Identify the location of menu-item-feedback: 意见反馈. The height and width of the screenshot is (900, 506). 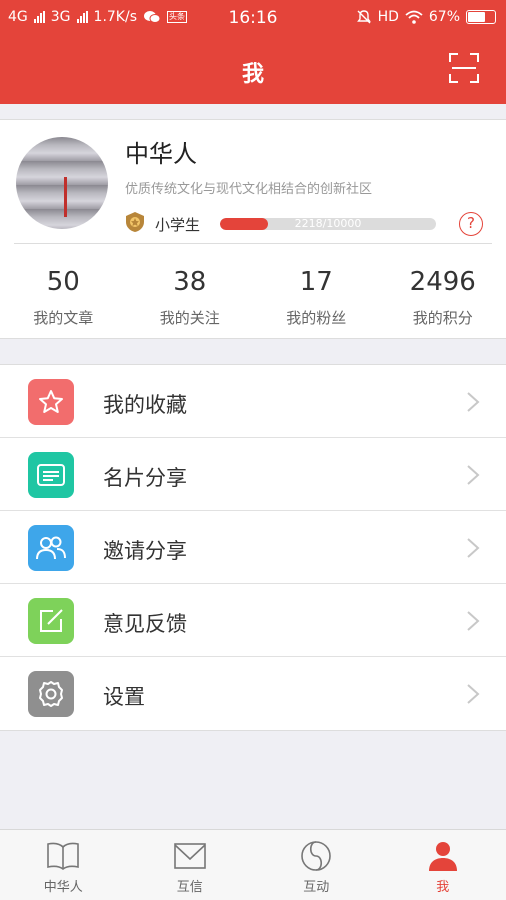
(253, 620).